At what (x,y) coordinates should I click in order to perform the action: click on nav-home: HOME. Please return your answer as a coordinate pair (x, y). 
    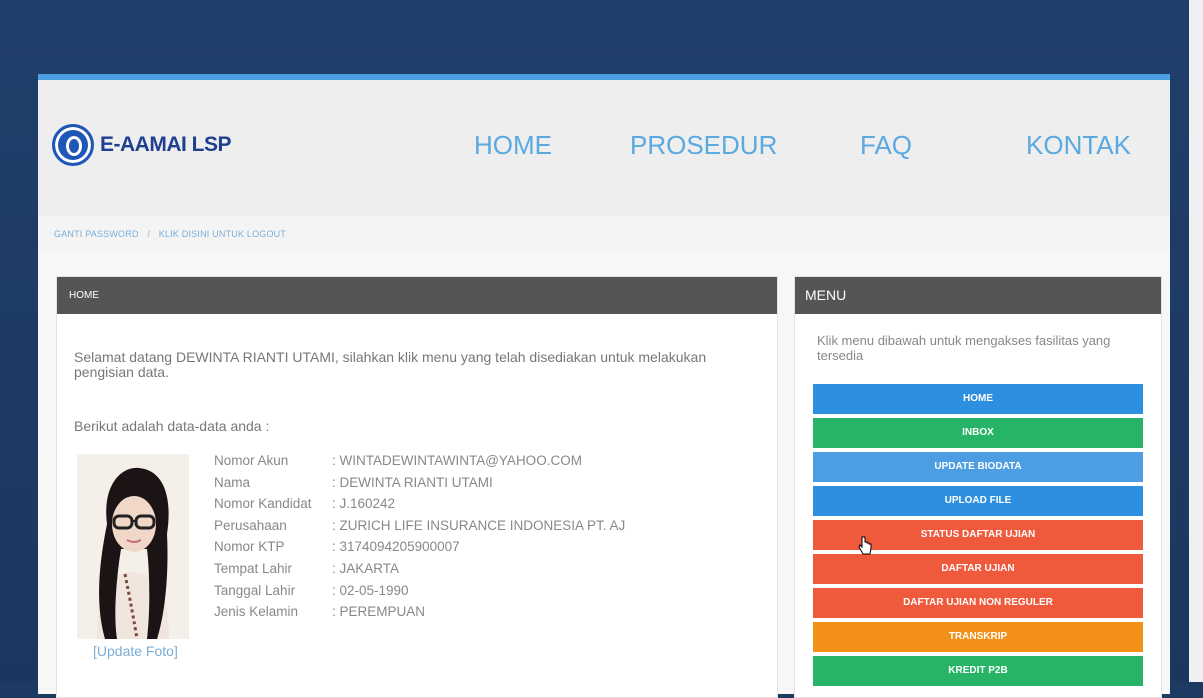
    Looking at the image, I should click on (513, 145).